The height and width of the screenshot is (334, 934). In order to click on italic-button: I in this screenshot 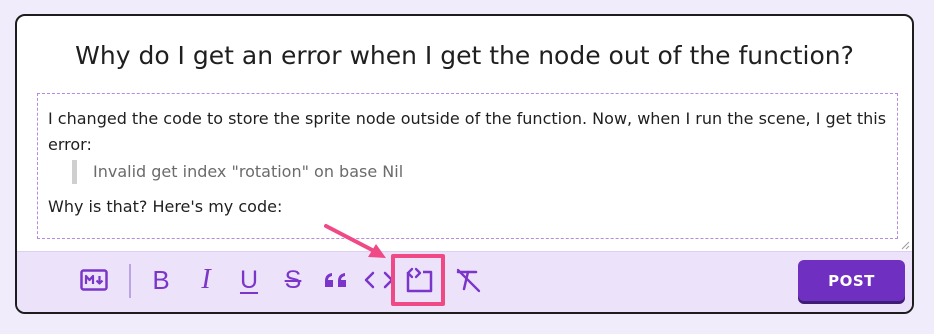, I will do `click(206, 280)`.